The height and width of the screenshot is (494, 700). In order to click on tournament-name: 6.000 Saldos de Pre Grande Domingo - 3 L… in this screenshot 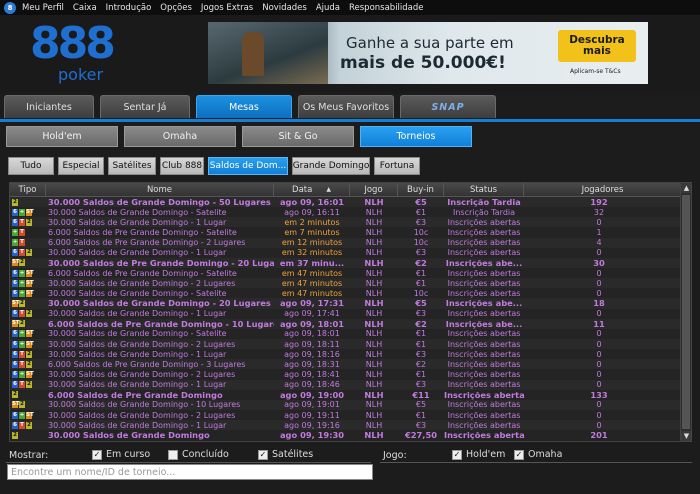, I will do `click(147, 364)`.